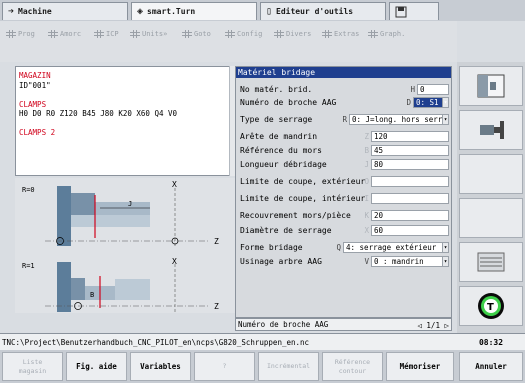 The image size is (525, 383). I want to click on softkey-tool: T, so click(491, 306).